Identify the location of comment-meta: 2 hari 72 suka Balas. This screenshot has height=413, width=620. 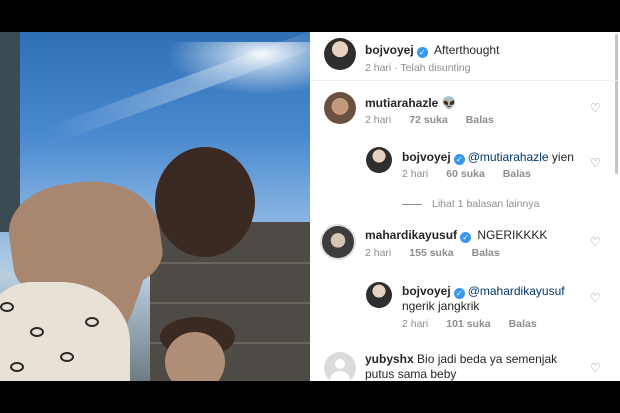
(438, 120).